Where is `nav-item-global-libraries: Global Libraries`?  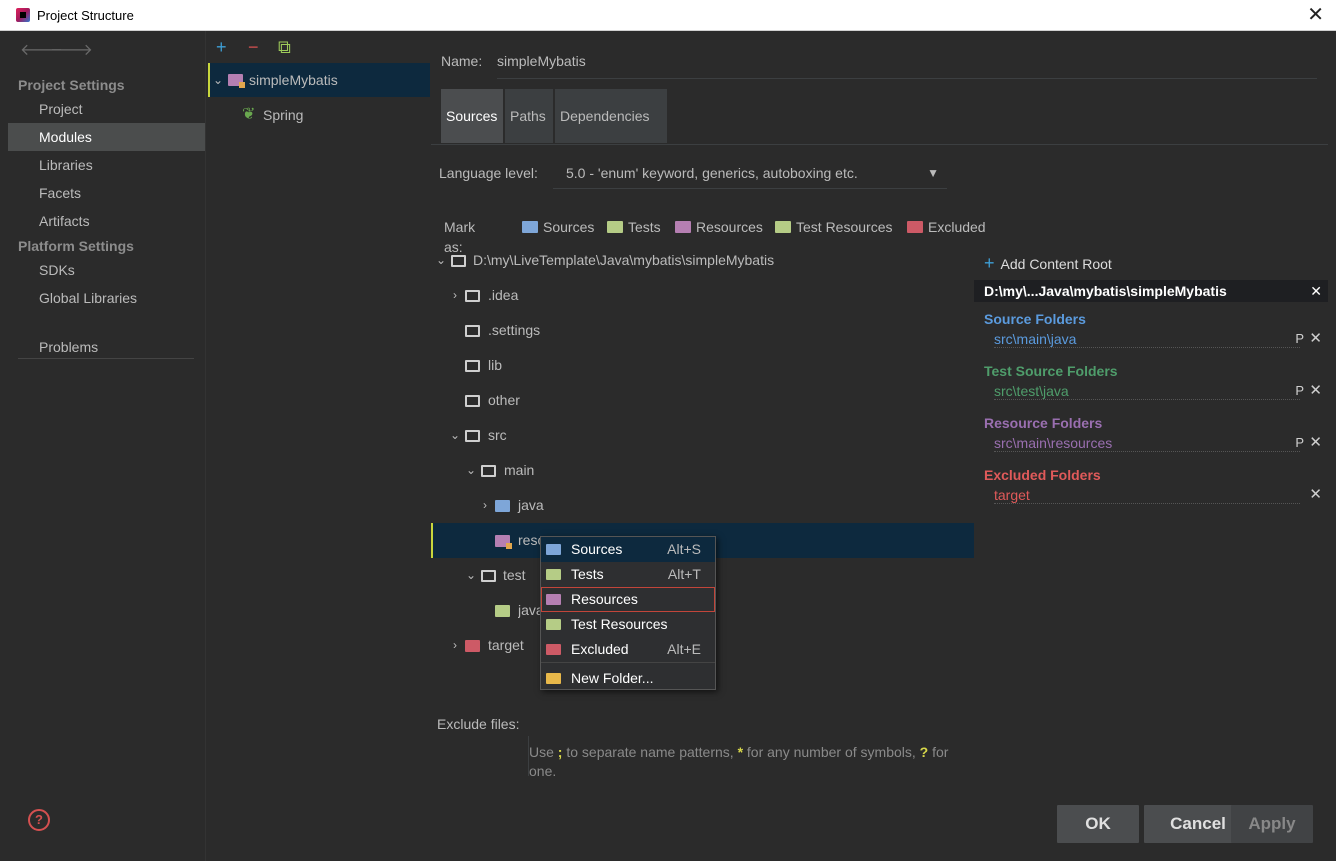
nav-item-global-libraries: Global Libraries is located at coordinates (106, 298).